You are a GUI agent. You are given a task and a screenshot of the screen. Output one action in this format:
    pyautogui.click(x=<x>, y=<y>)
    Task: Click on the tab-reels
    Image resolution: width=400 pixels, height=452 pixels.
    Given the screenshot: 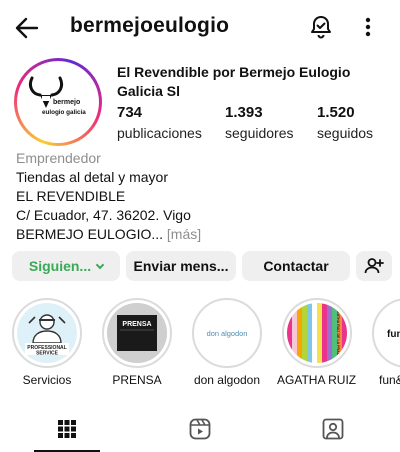 What is the action you would take?
    pyautogui.click(x=199, y=429)
    